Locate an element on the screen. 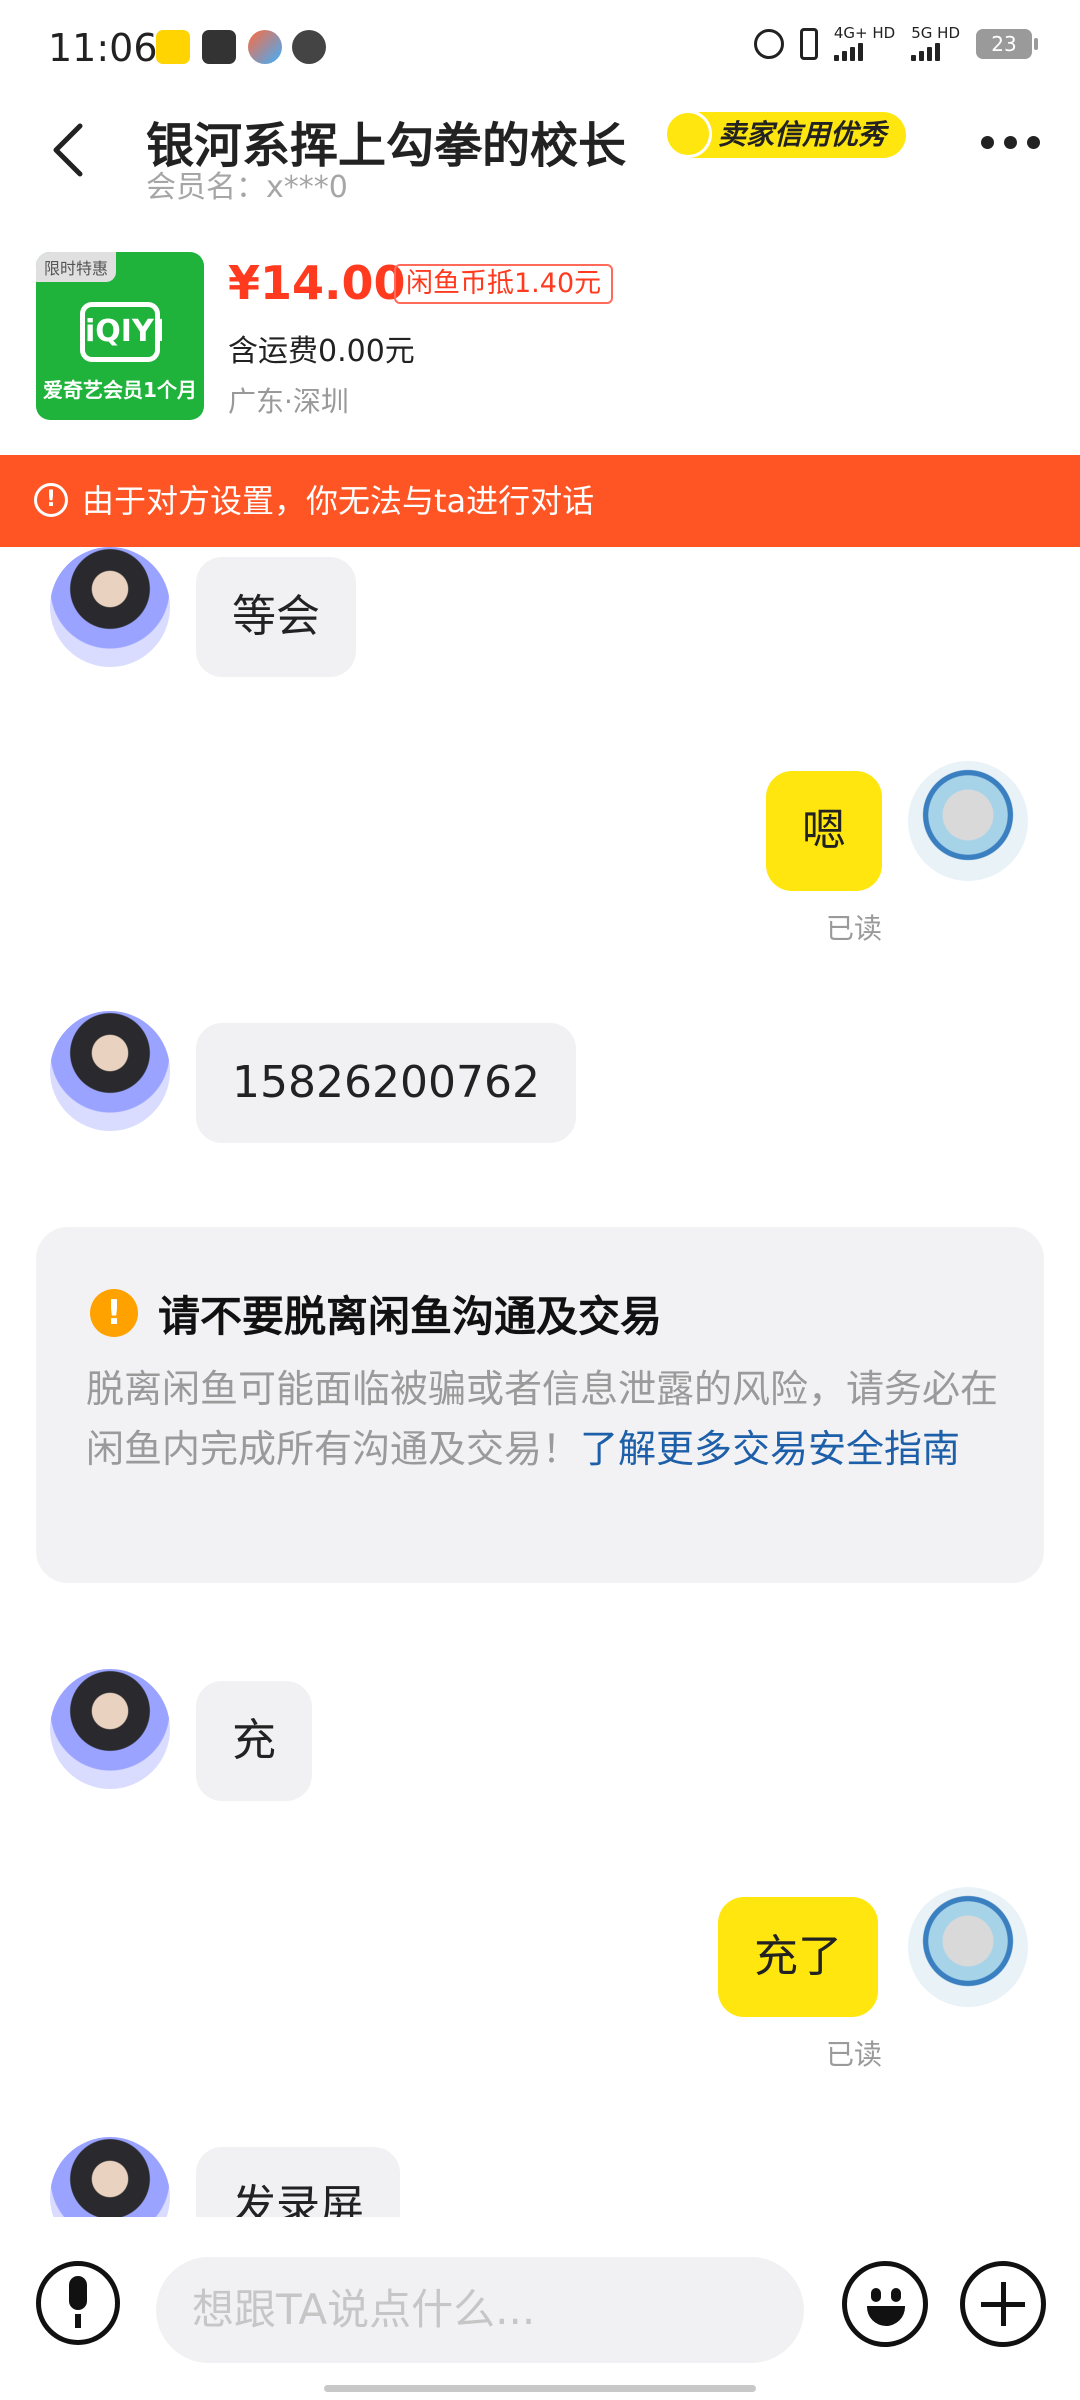 Image resolution: width=1080 pixels, height=2400 pixels. badge-face-icon is located at coordinates (688, 134).